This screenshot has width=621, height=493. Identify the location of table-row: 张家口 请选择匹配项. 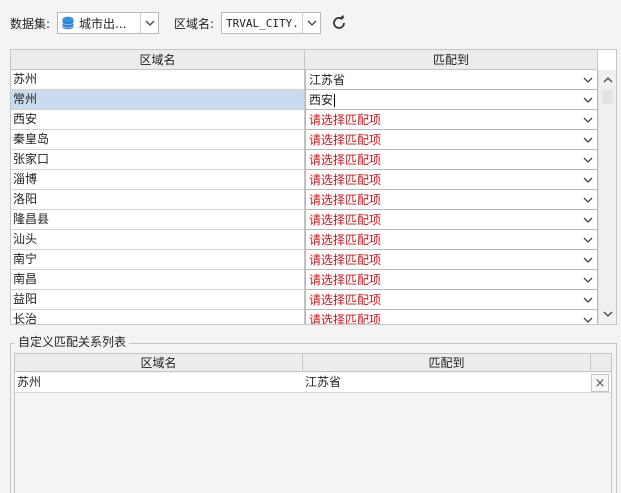
(304, 160).